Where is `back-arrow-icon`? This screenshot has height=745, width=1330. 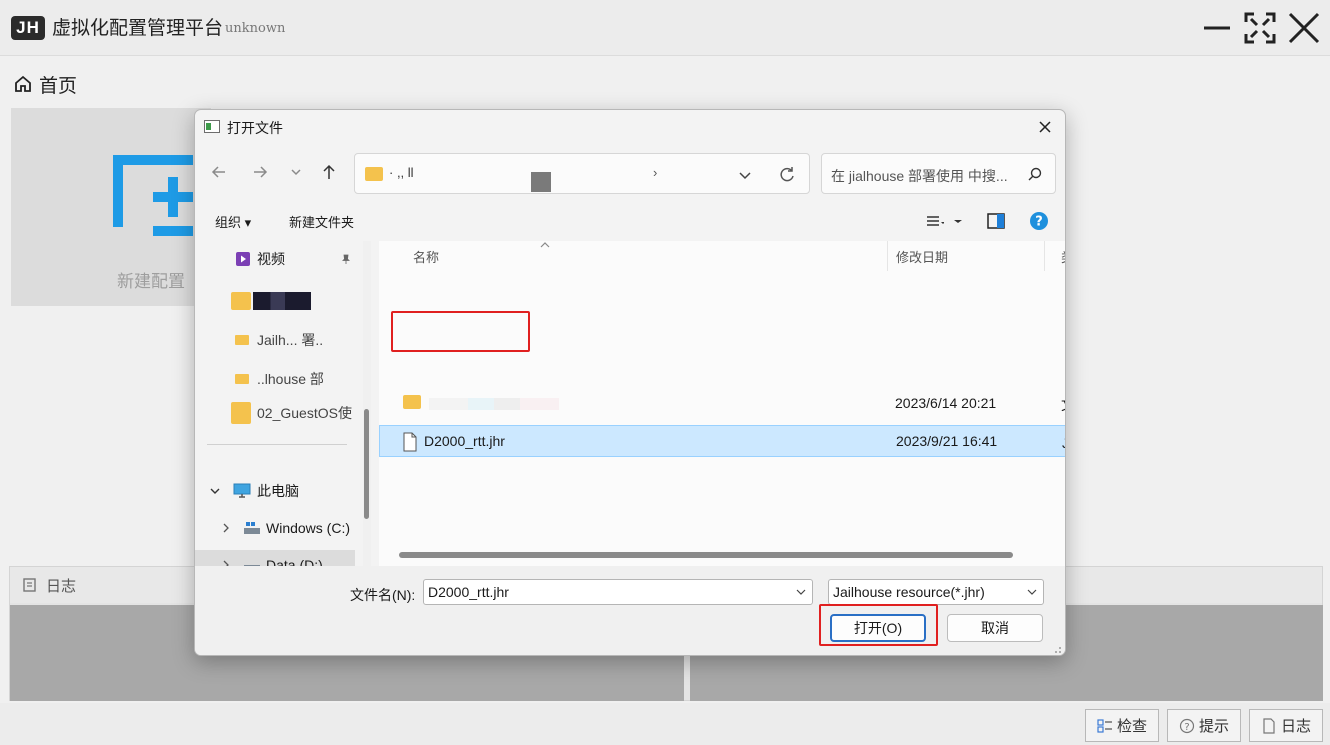
back-arrow-icon is located at coordinates (219, 172).